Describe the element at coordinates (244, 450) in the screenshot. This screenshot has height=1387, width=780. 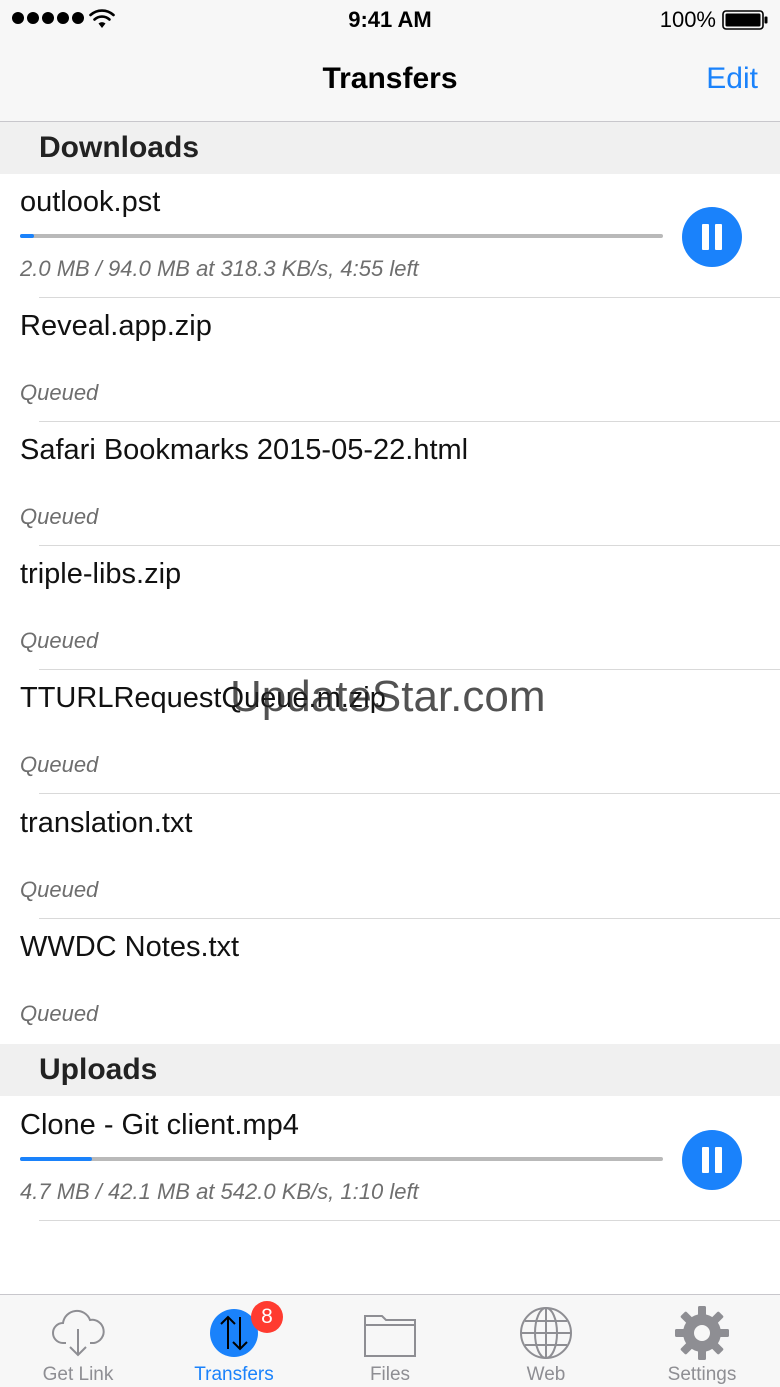
I see `file-name: Safari Bookmarks 2015-05-22.html` at that location.